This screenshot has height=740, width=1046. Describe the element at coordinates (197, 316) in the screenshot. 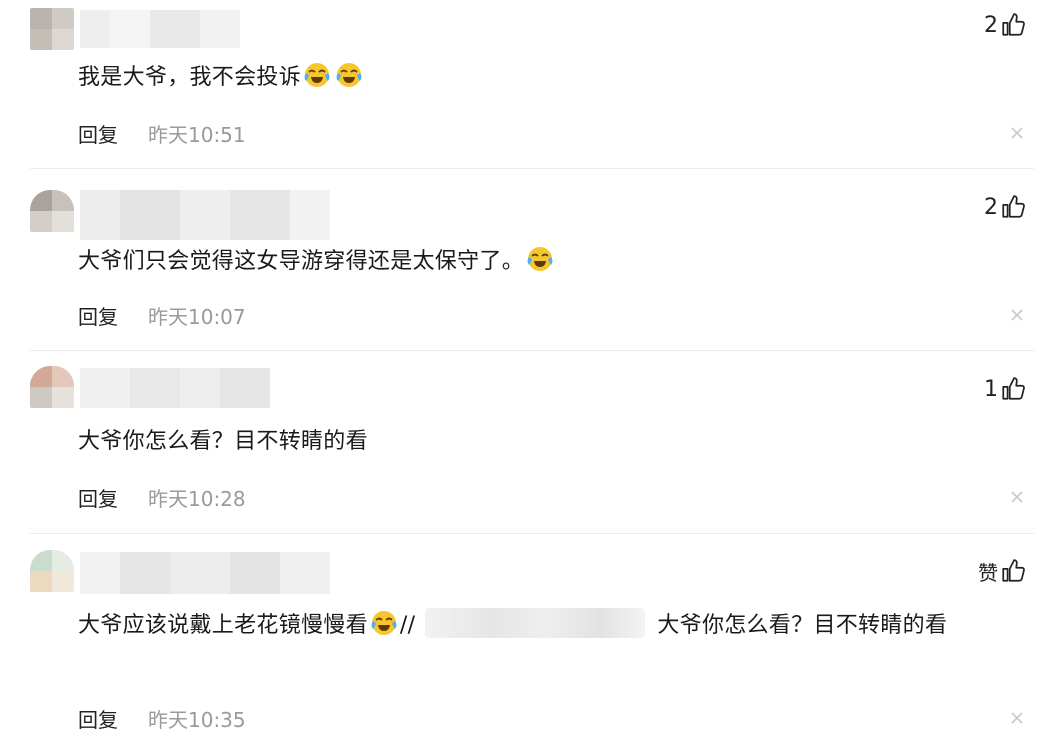

I see `comment-time: 昨天10:07` at that location.